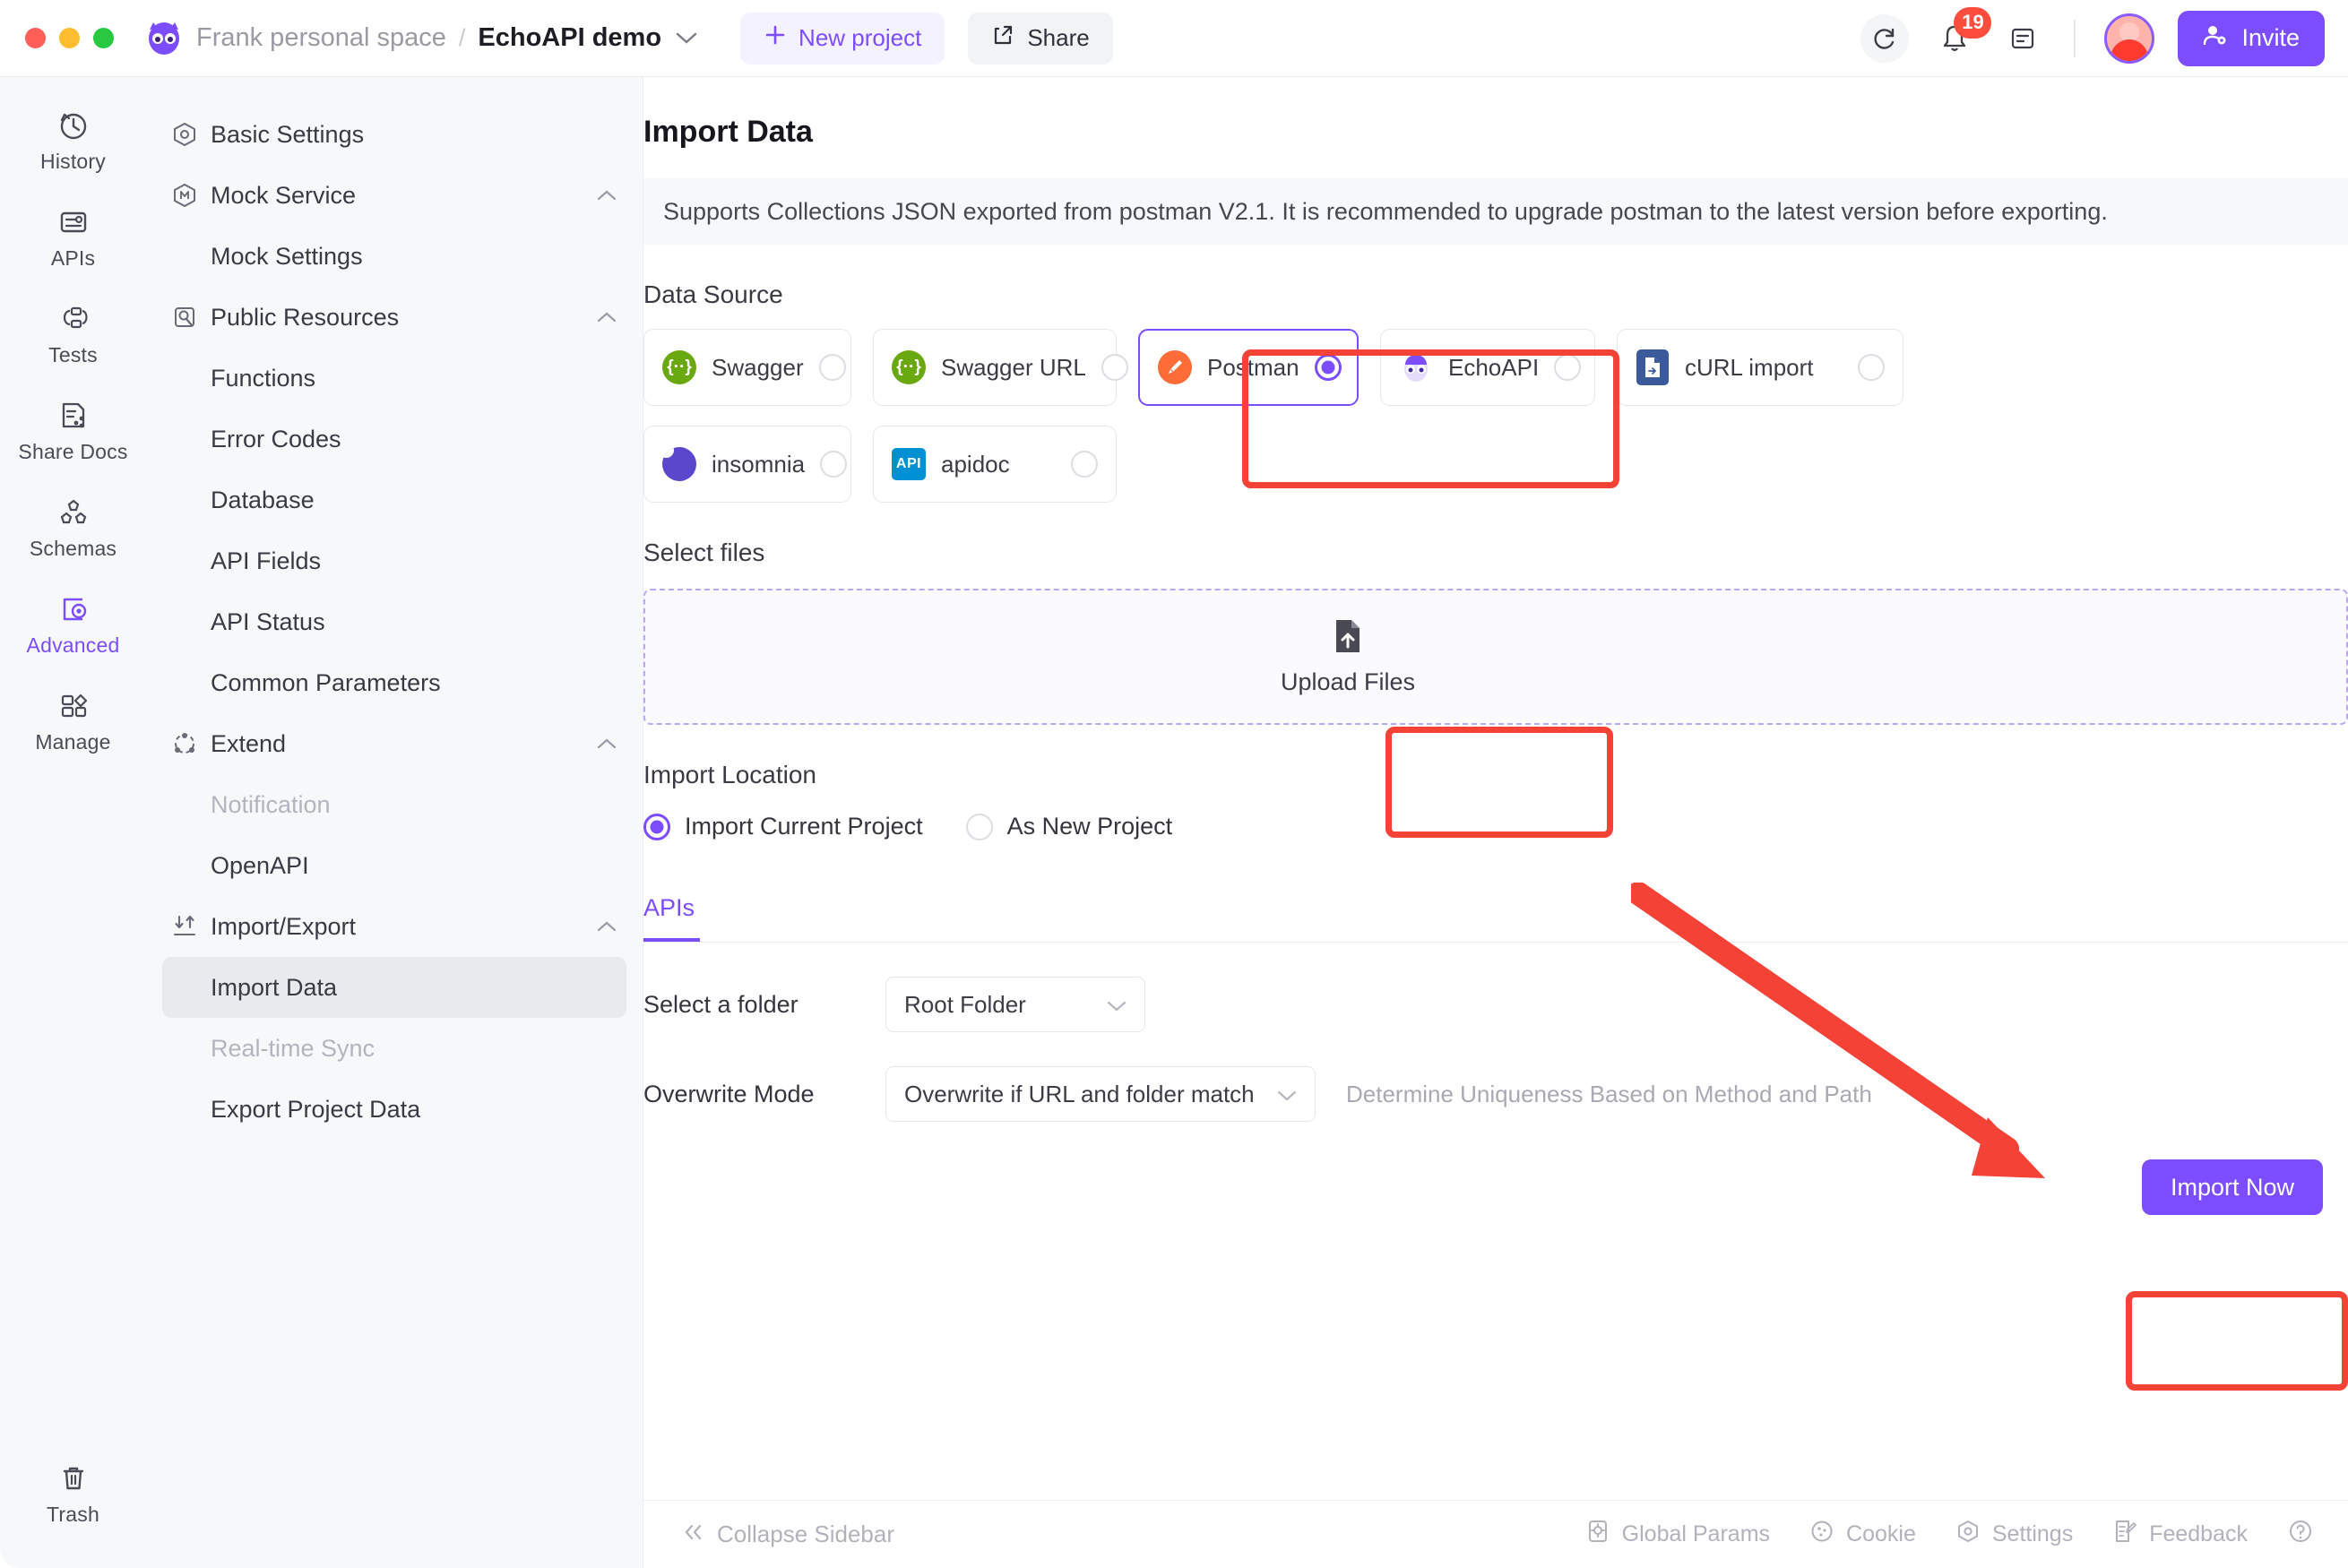  Describe the element at coordinates (69, 38) in the screenshot. I see `minimize-window-button` at that location.